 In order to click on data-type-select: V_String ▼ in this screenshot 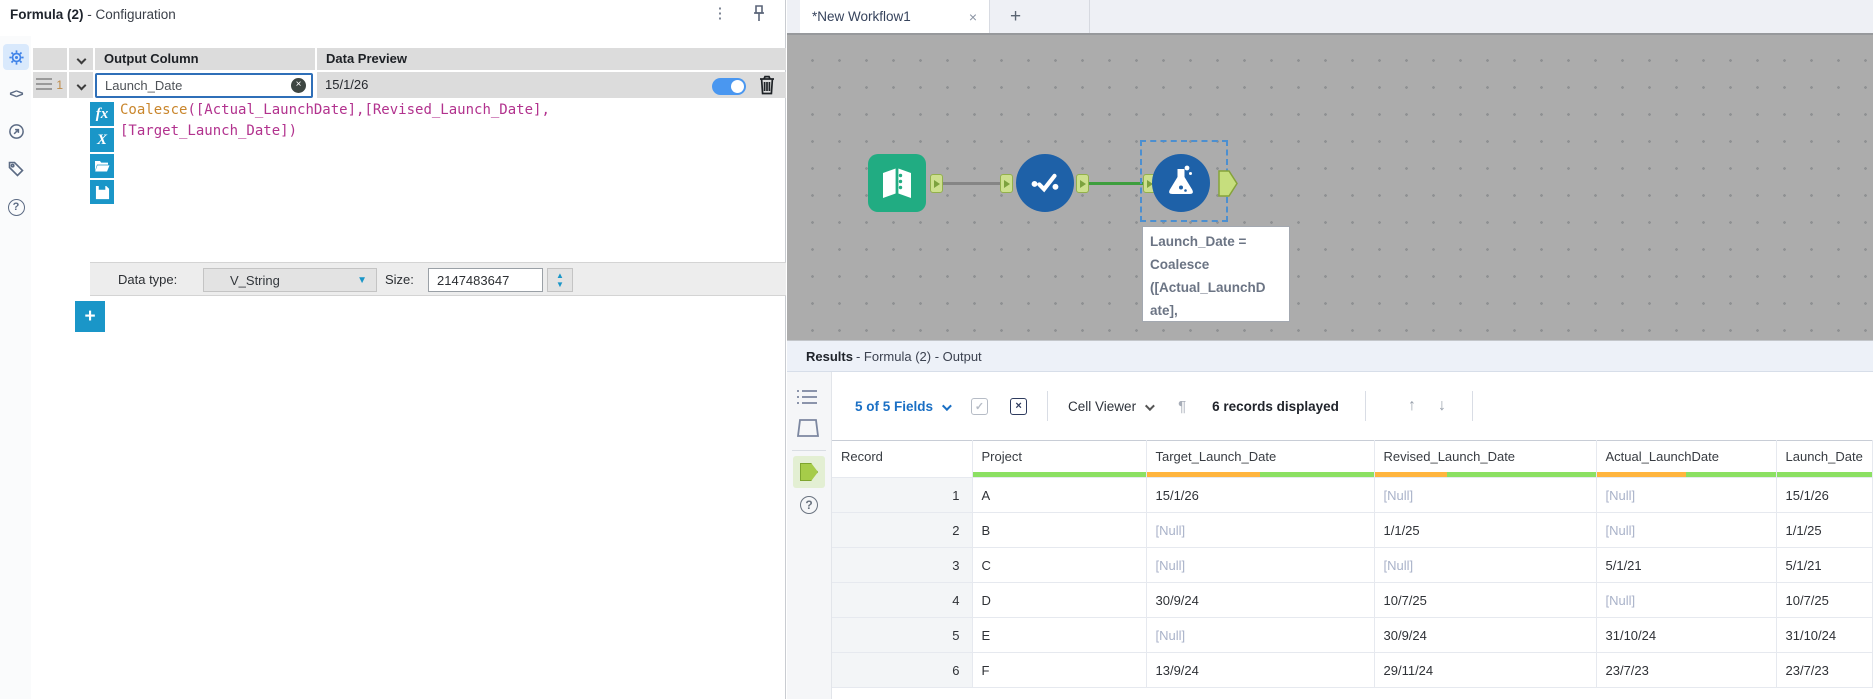, I will do `click(290, 280)`.